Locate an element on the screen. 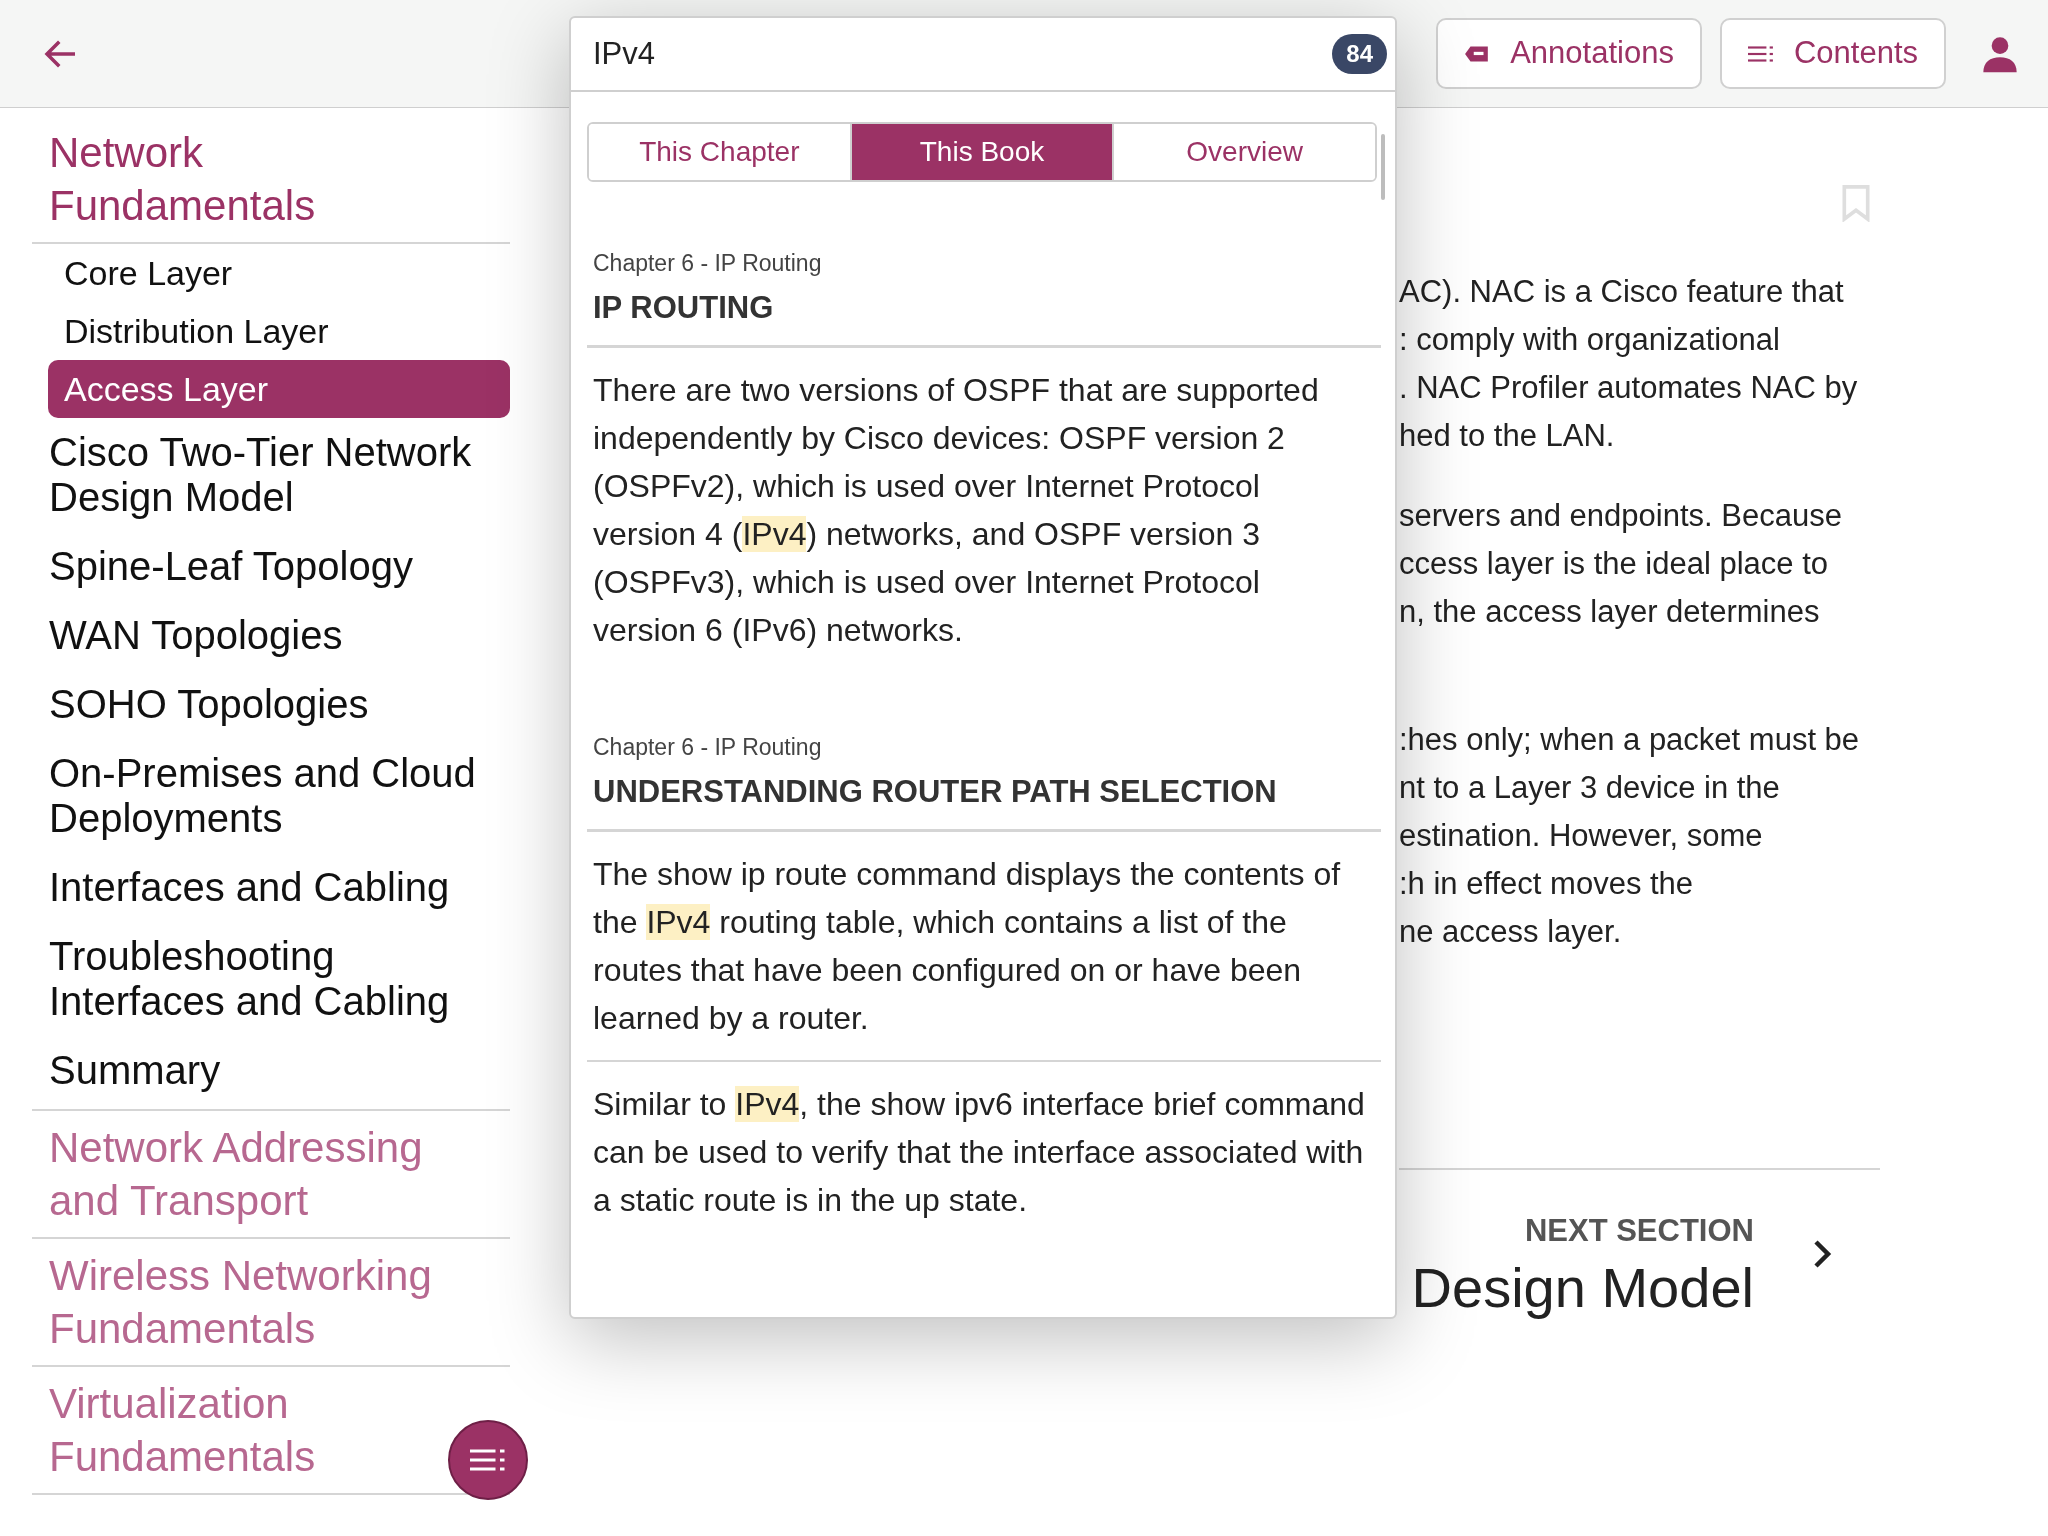 The image size is (2048, 1536). toc-item: WAN Topologies is located at coordinates (271, 635).